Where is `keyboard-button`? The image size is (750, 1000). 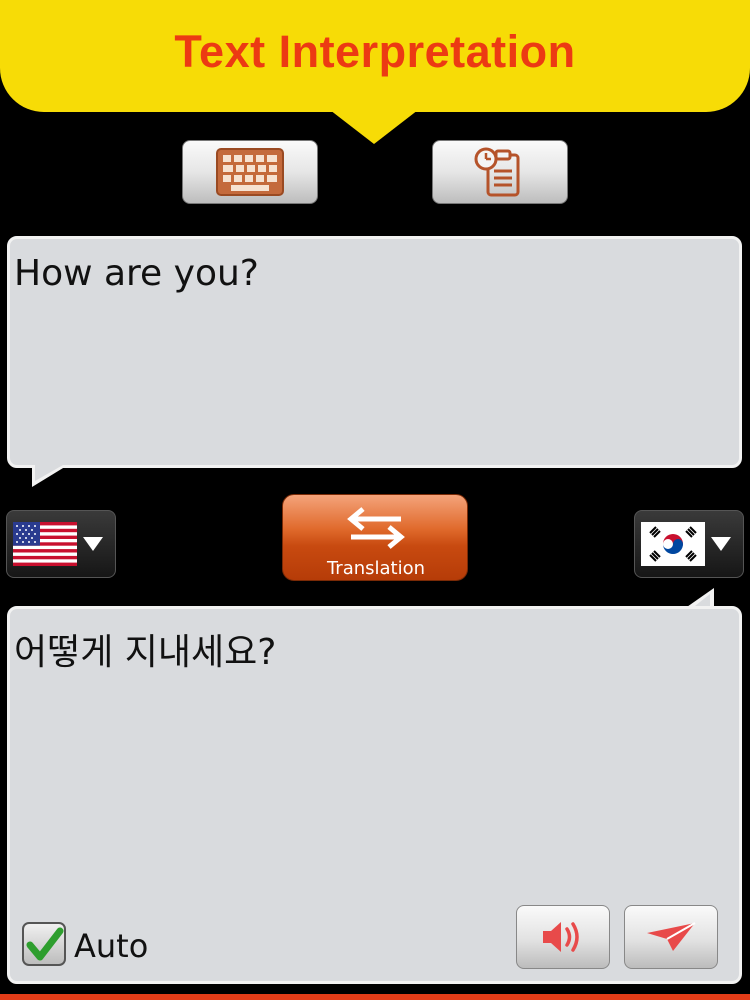
keyboard-button is located at coordinates (250, 172).